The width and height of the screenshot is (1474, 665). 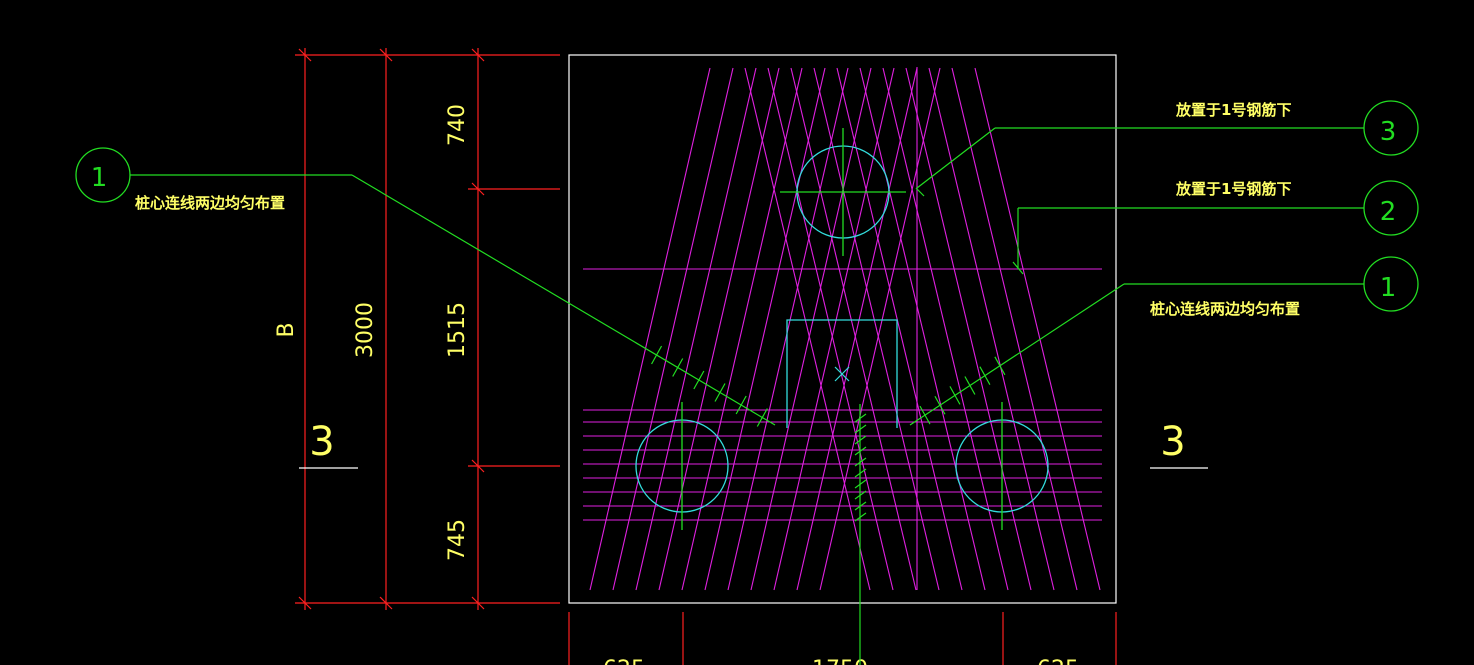 What do you see at coordinates (1233, 110) in the screenshot?
I see `callout-note-3: 放置于1号钢筋下` at bounding box center [1233, 110].